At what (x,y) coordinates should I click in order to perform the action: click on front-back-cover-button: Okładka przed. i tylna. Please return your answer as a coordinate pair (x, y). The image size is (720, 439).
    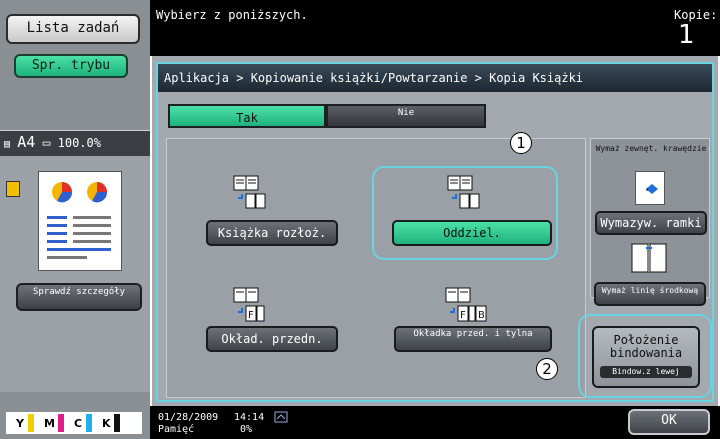
    Looking at the image, I should click on (473, 339).